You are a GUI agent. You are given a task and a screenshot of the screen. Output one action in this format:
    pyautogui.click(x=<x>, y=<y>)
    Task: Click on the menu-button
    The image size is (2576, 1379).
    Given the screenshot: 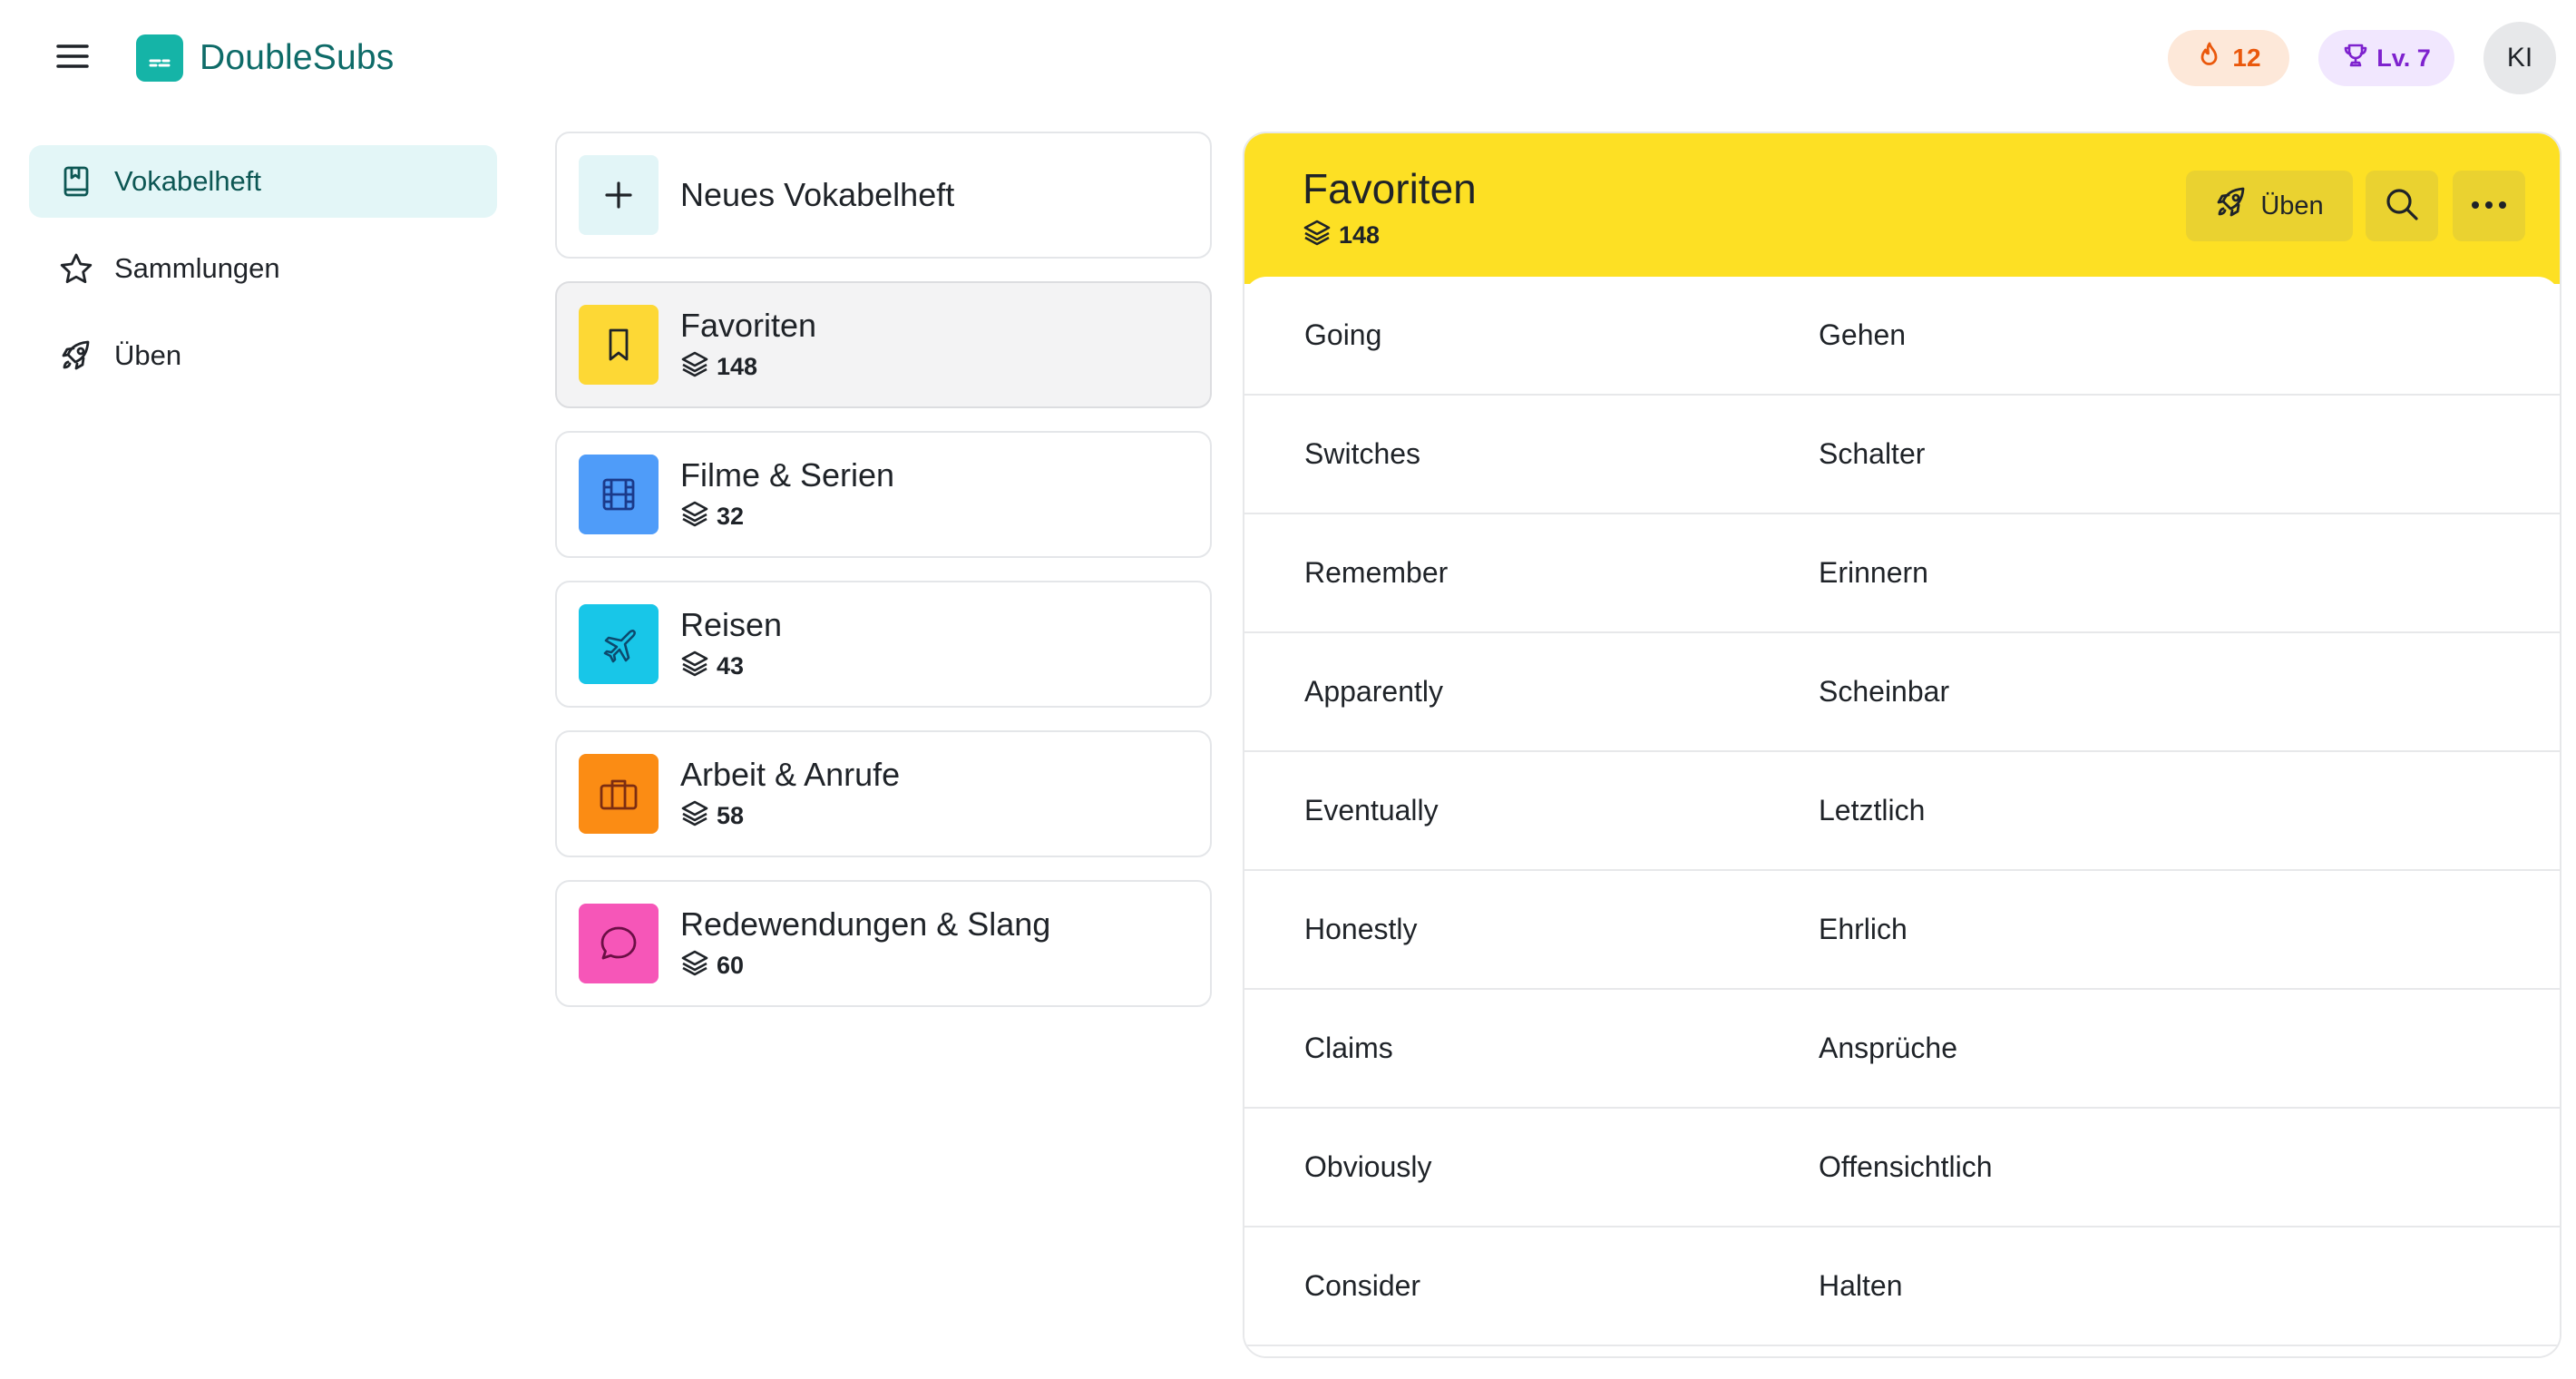 What is the action you would take?
    pyautogui.click(x=73, y=58)
    